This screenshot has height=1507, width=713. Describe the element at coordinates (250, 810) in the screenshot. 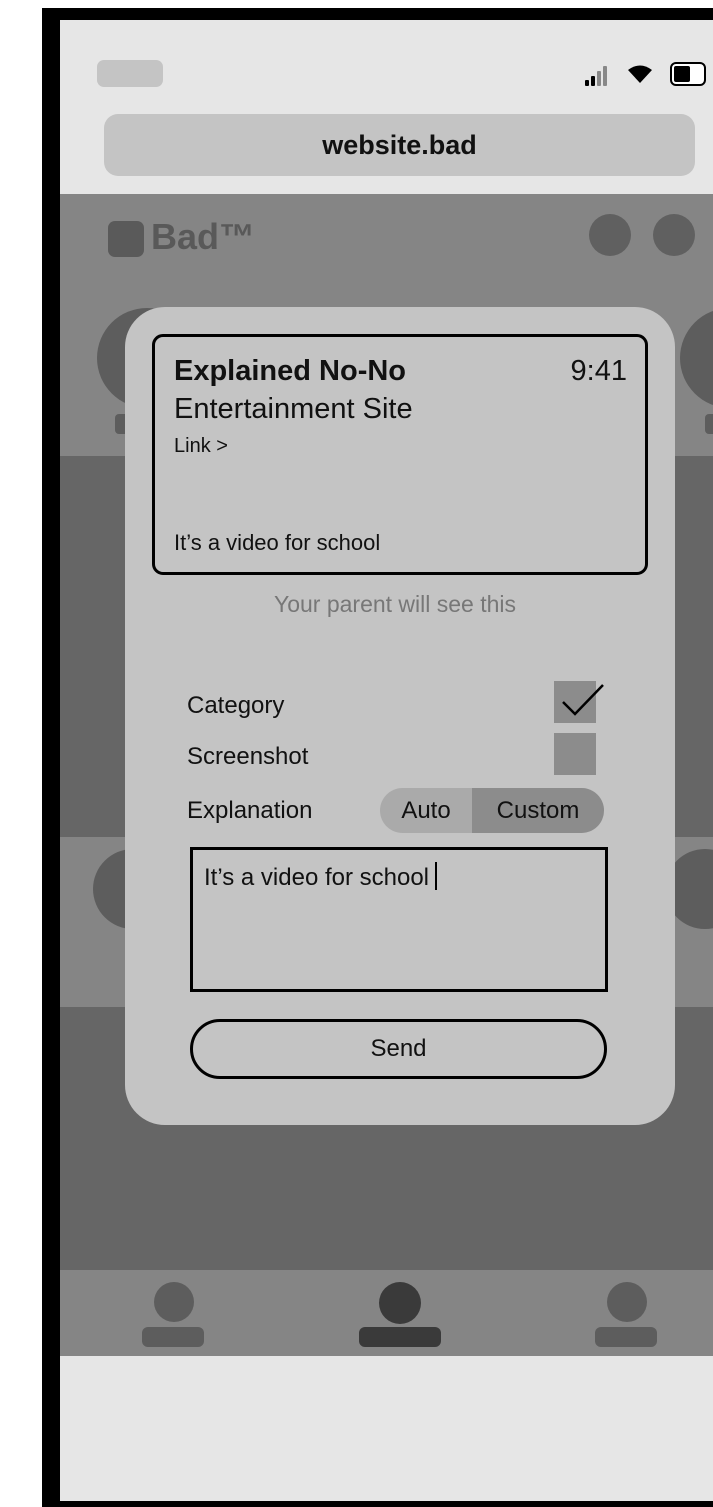

I see `explanation-label: Explanation` at that location.